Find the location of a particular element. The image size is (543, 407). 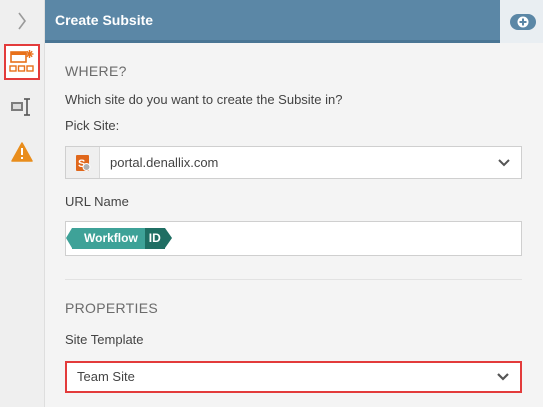

warning-icon is located at coordinates (22, 152).